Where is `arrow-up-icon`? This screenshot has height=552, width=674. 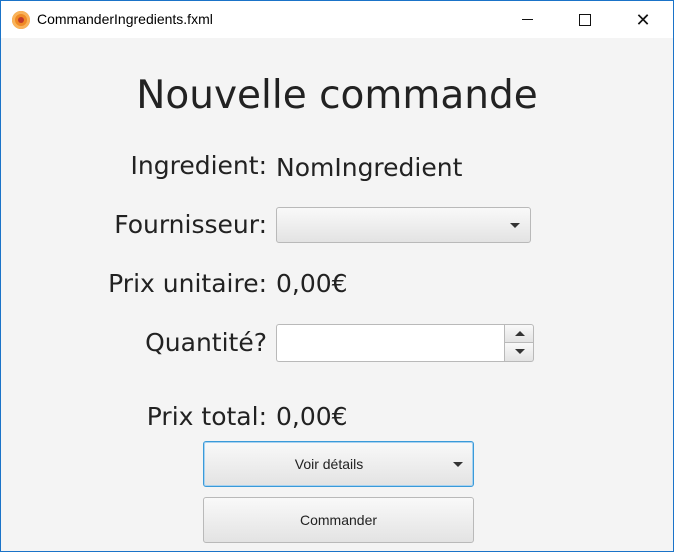 arrow-up-icon is located at coordinates (520, 333).